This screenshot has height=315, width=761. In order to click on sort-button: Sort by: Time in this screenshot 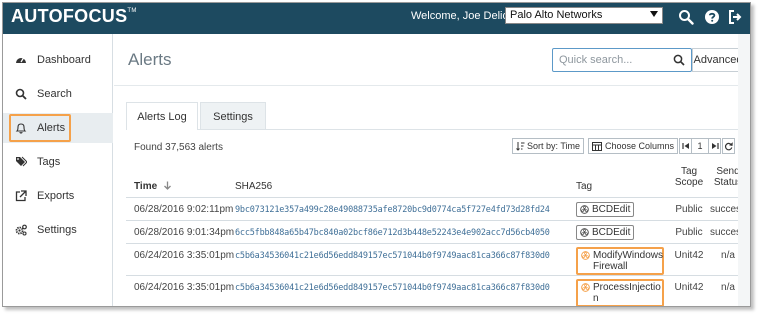, I will do `click(548, 146)`.